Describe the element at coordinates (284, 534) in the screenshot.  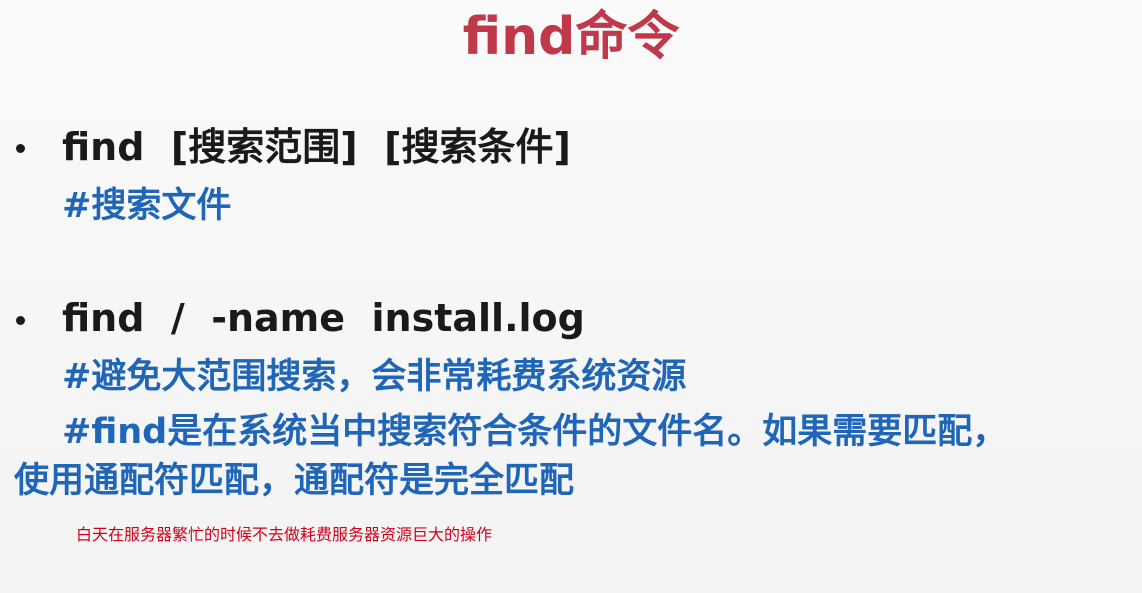
I see `annotation-note: 白天在服务器繁忙的时候不去做耗费服务器资源巨大的操作` at that location.